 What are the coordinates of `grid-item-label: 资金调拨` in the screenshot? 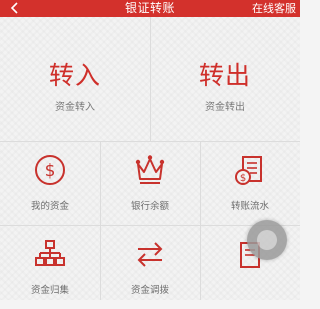 It's located at (149, 290).